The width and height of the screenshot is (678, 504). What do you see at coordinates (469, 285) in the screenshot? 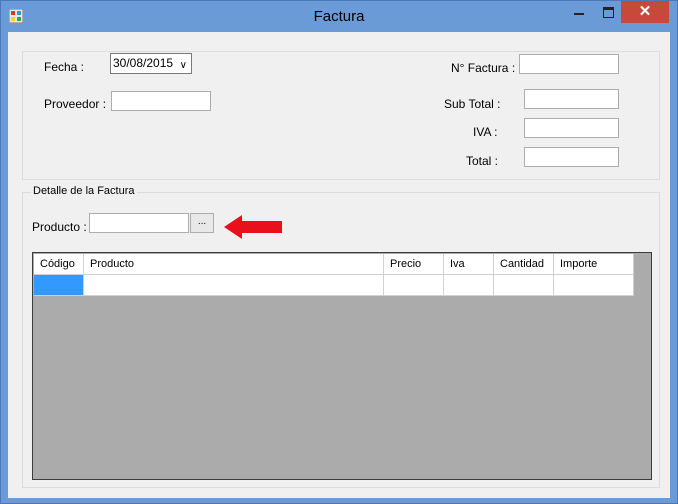
I see `table-cell-iva` at bounding box center [469, 285].